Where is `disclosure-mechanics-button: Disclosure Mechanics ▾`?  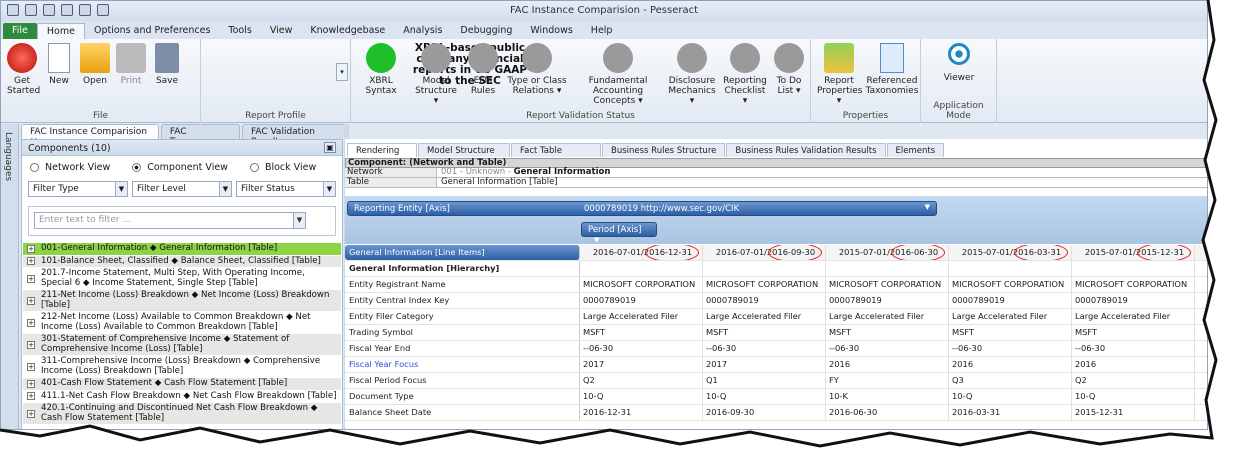
disclosure-mechanics-button: Disclosure Mechanics ▾ is located at coordinates (692, 74).